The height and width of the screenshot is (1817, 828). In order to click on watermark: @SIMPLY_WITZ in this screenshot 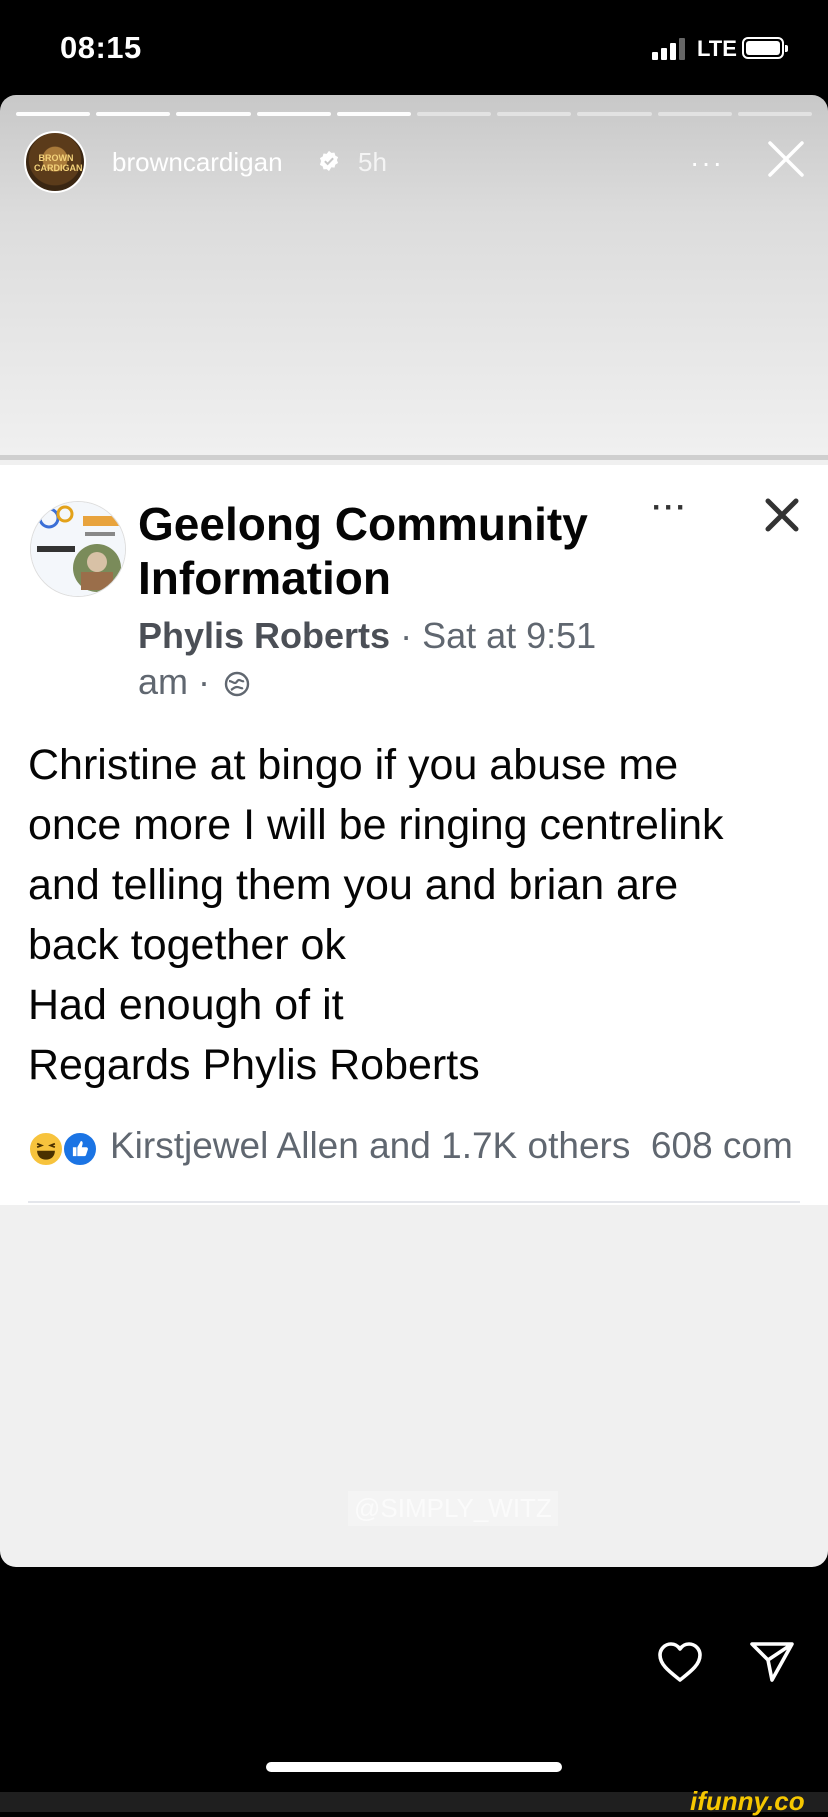, I will do `click(453, 1508)`.